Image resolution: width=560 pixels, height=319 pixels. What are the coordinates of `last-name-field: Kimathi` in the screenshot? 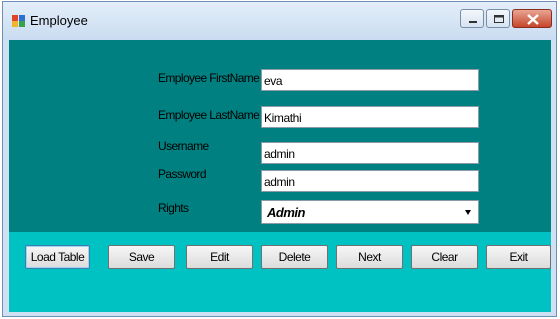 It's located at (370, 117).